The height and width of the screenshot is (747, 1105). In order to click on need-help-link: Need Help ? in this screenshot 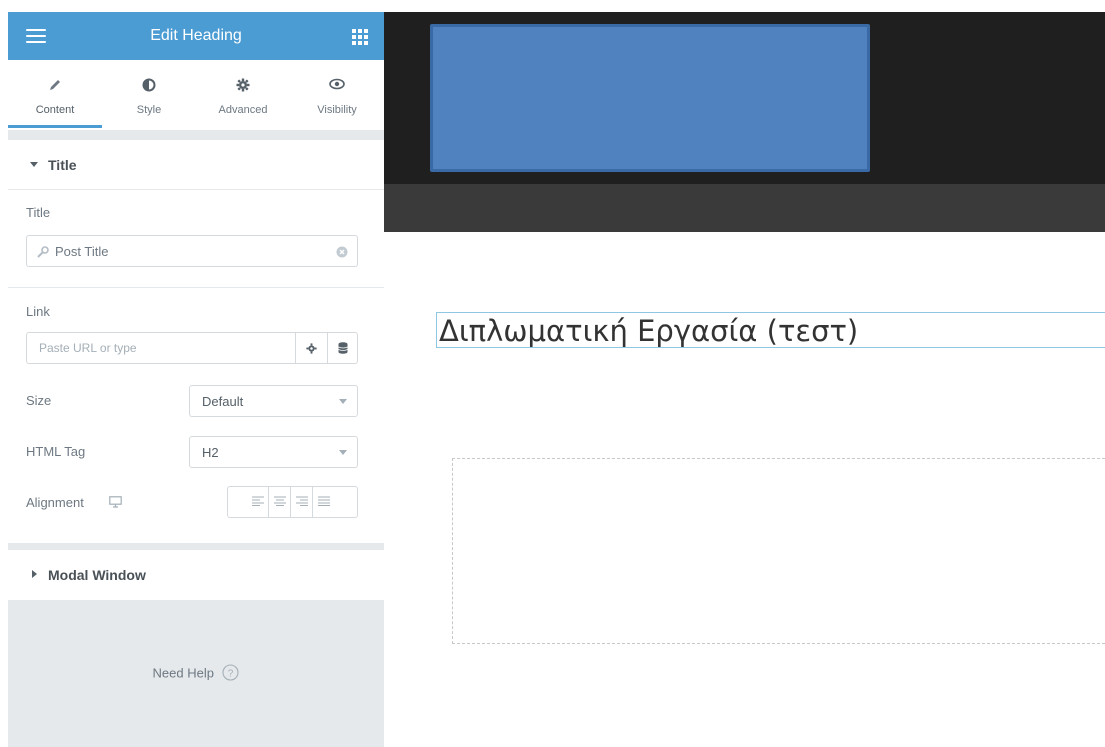, I will do `click(196, 673)`.